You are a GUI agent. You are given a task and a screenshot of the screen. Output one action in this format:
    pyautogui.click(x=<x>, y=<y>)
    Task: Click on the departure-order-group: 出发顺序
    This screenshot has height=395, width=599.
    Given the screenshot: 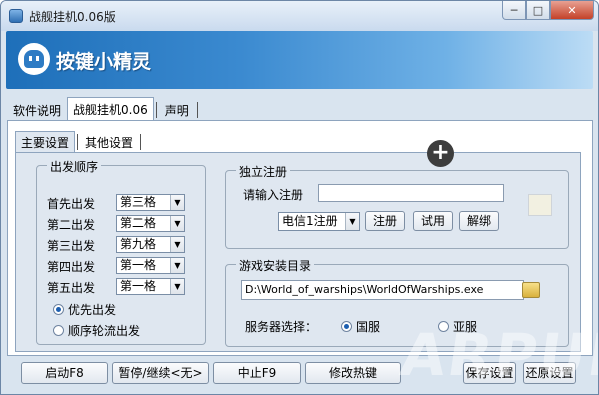 What is the action you would take?
    pyautogui.click(x=121, y=251)
    